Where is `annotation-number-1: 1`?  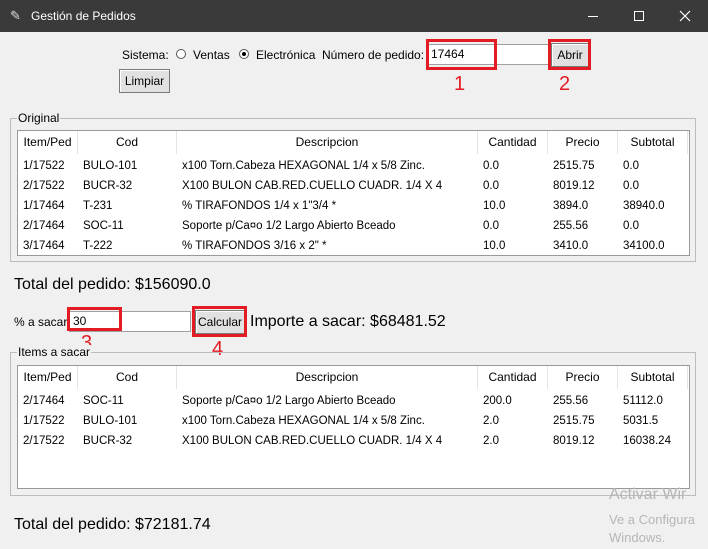
annotation-number-1: 1 is located at coordinates (460, 84).